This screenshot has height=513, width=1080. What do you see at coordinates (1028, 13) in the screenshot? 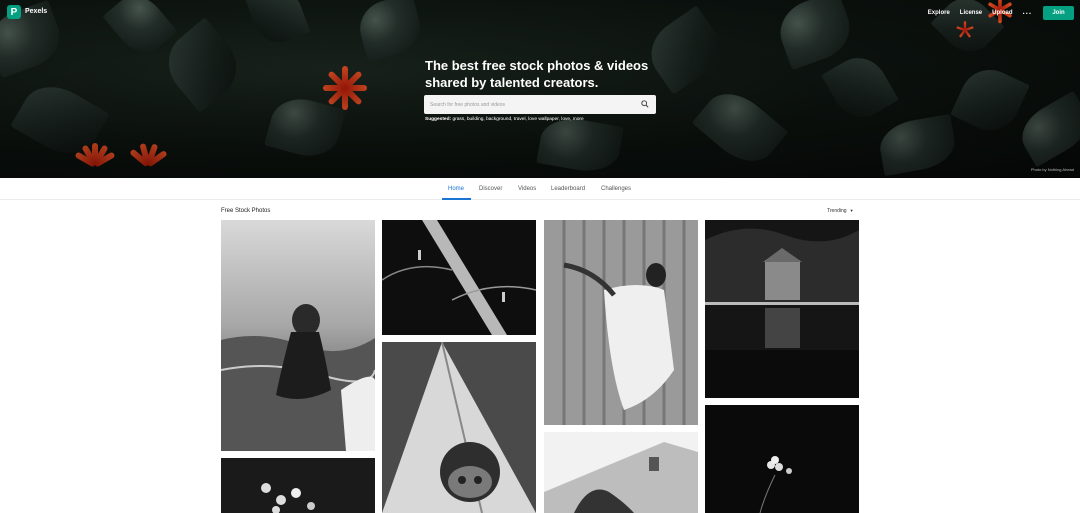
I see `more-menu-icon: ···` at bounding box center [1028, 13].